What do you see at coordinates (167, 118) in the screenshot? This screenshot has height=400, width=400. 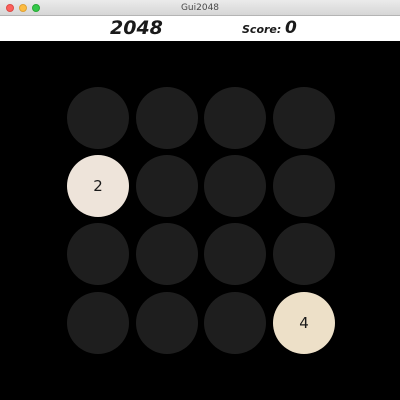 I see `board-cell-r0-c1` at bounding box center [167, 118].